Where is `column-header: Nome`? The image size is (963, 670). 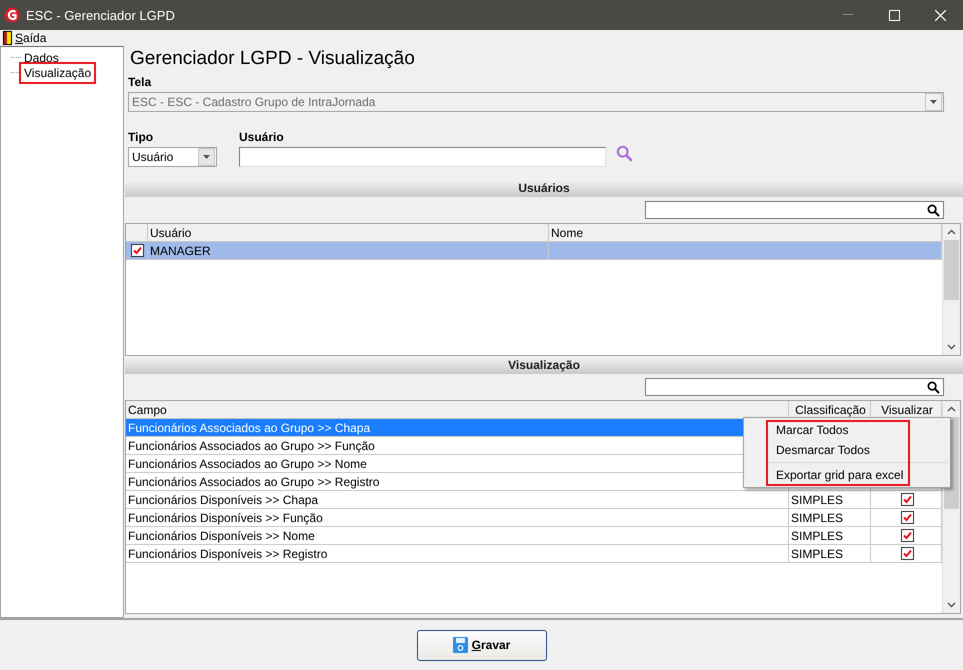
column-header: Nome is located at coordinates (745, 232).